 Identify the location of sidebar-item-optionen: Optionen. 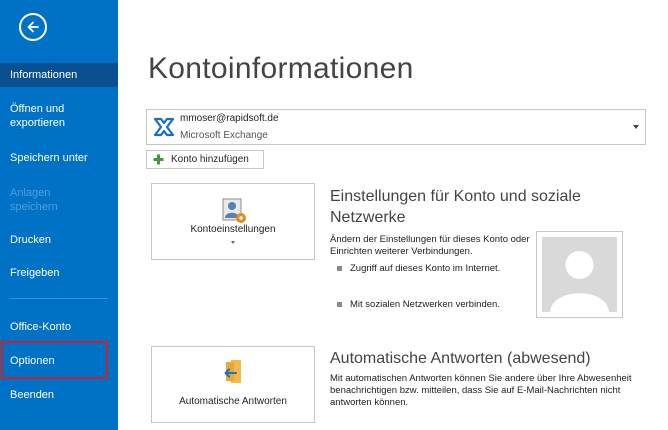
(59, 361).